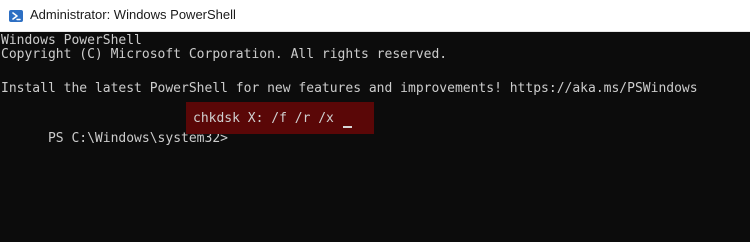  Describe the element at coordinates (16, 16) in the screenshot. I see `powershell-icon` at that location.